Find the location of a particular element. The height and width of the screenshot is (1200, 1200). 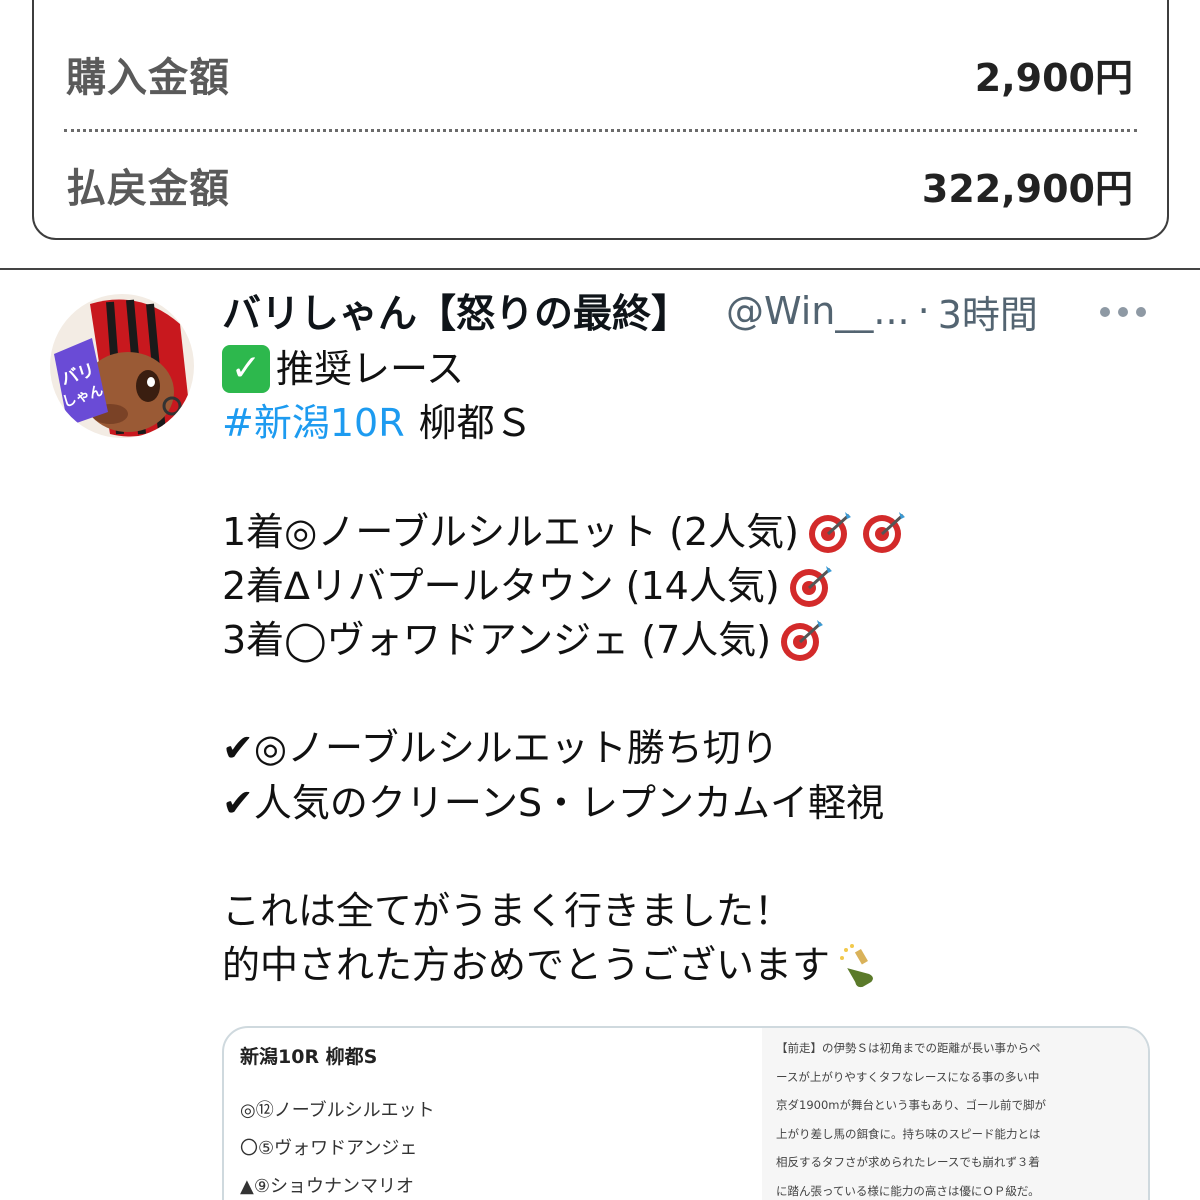

check-mark-icon: ✓ is located at coordinates (246, 369).